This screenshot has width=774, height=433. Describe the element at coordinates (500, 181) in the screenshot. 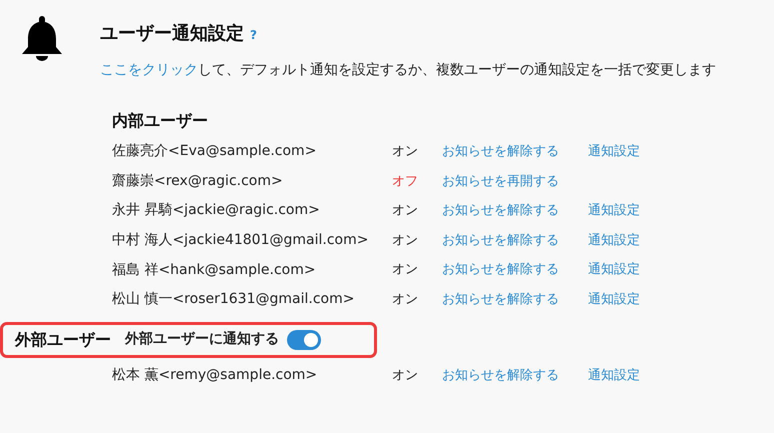

I see `toggle-notification-link: お知らせを再開する` at that location.